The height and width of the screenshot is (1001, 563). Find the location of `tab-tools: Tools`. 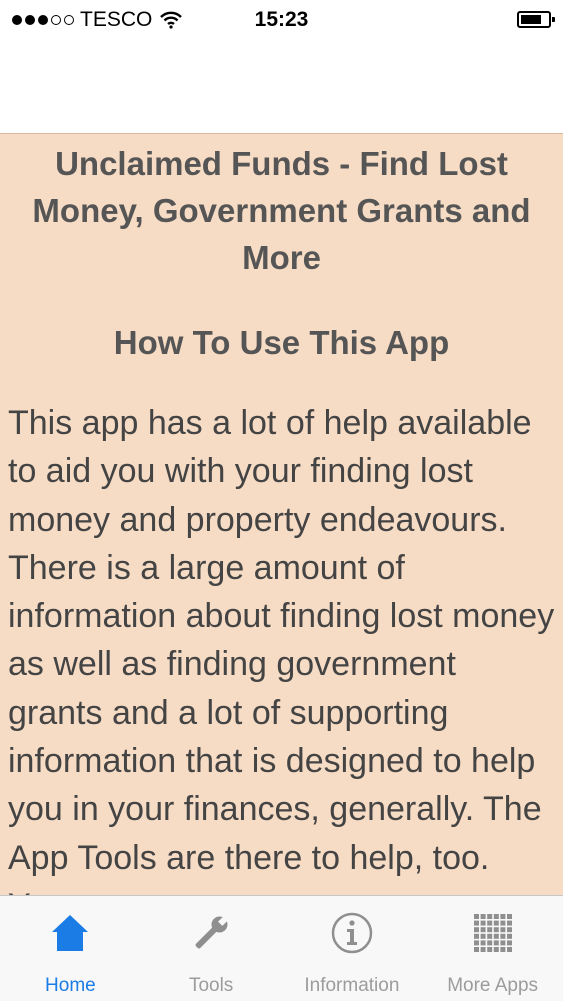

tab-tools: Tools is located at coordinates (211, 948).